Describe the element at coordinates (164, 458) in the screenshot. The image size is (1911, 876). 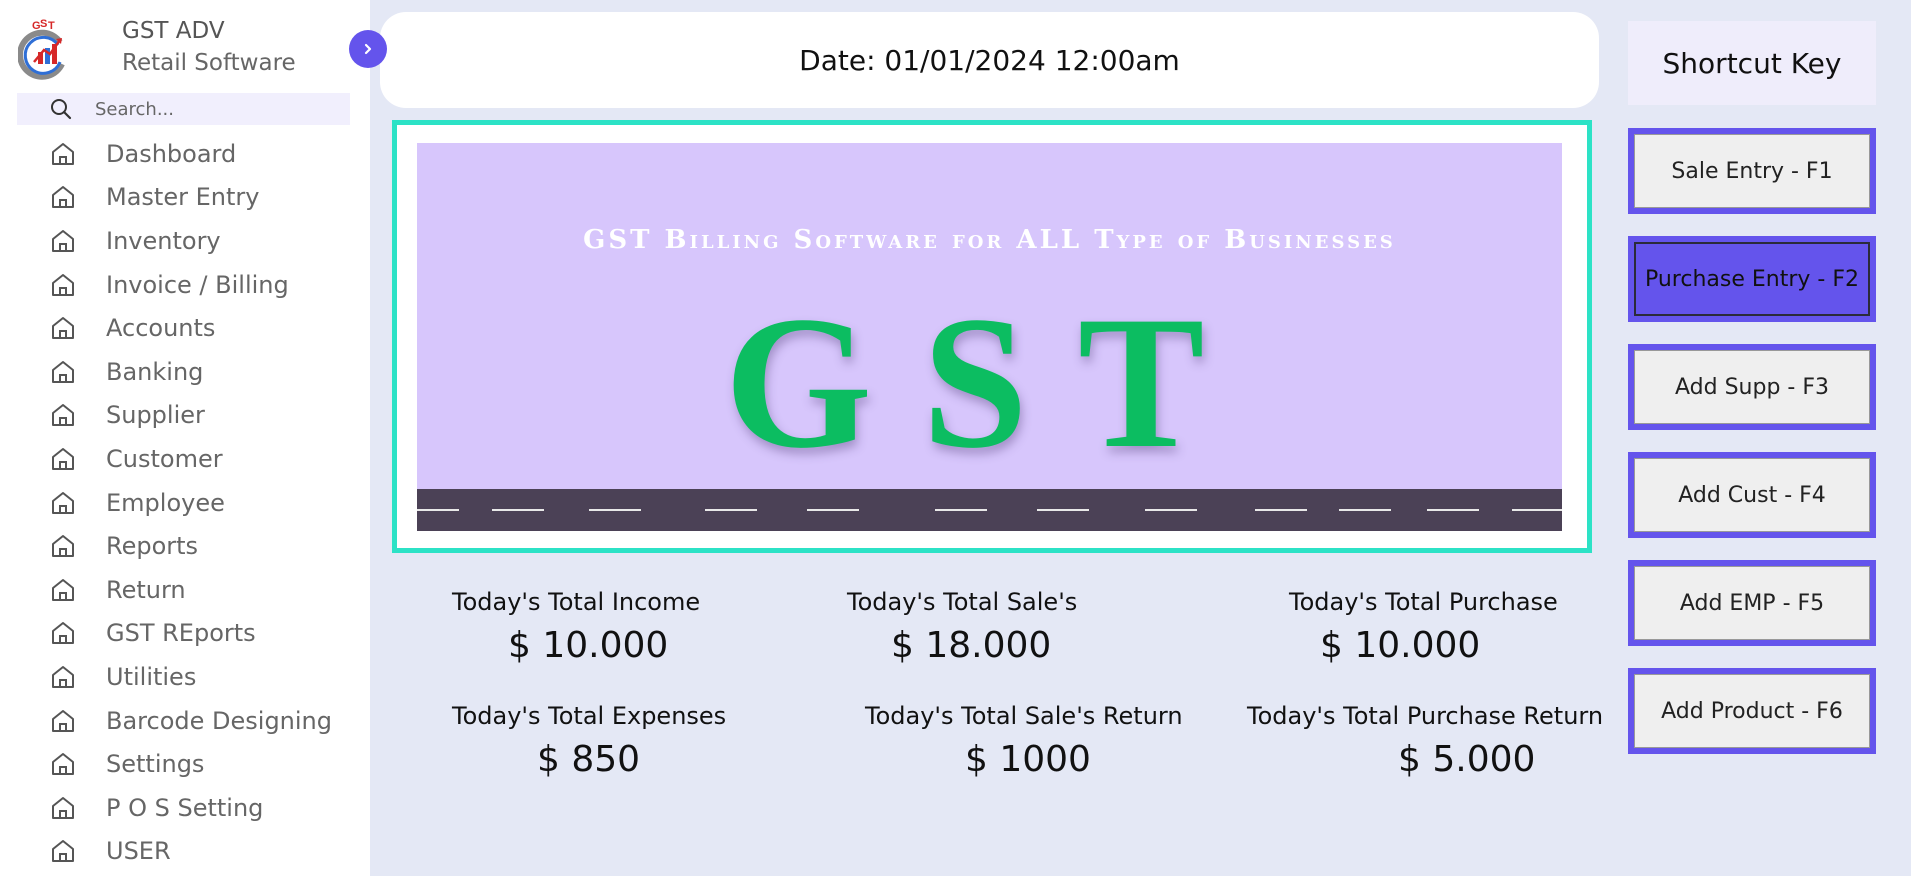
I see `sidebar-item-label: Customer` at that location.